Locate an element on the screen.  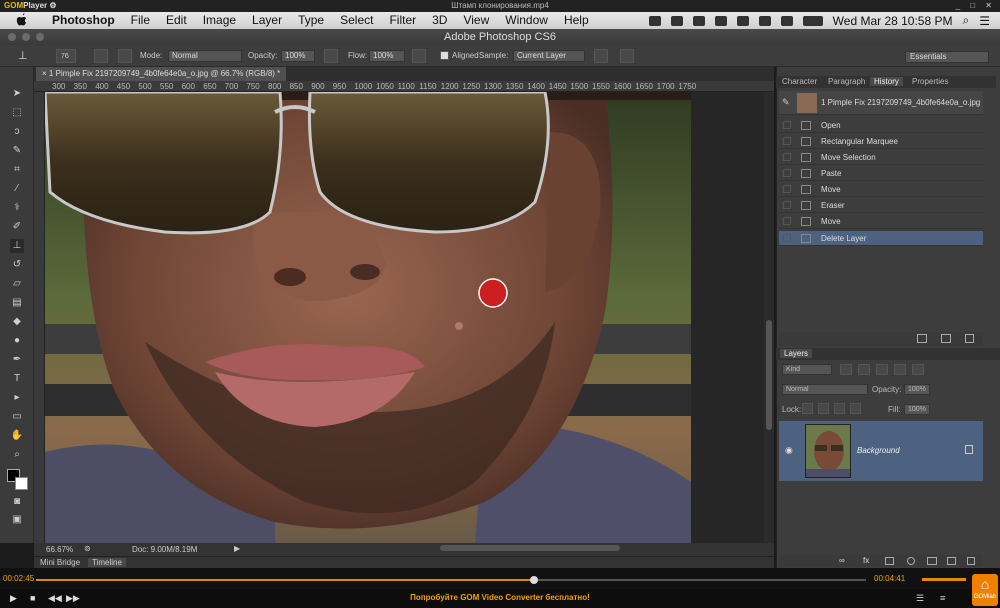
zoom-window-icon is located at coordinates (40, 37).